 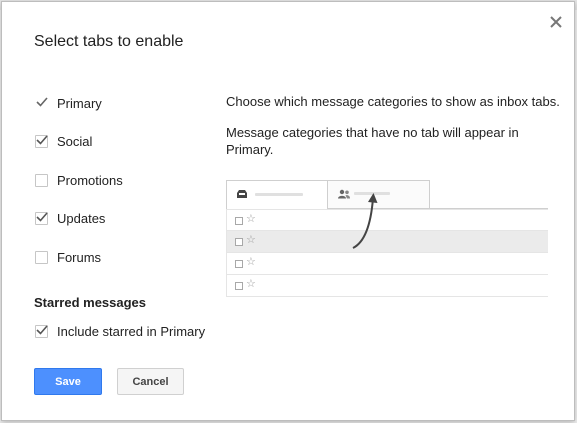 What do you see at coordinates (150, 381) in the screenshot?
I see `cancel-button: Cancel` at bounding box center [150, 381].